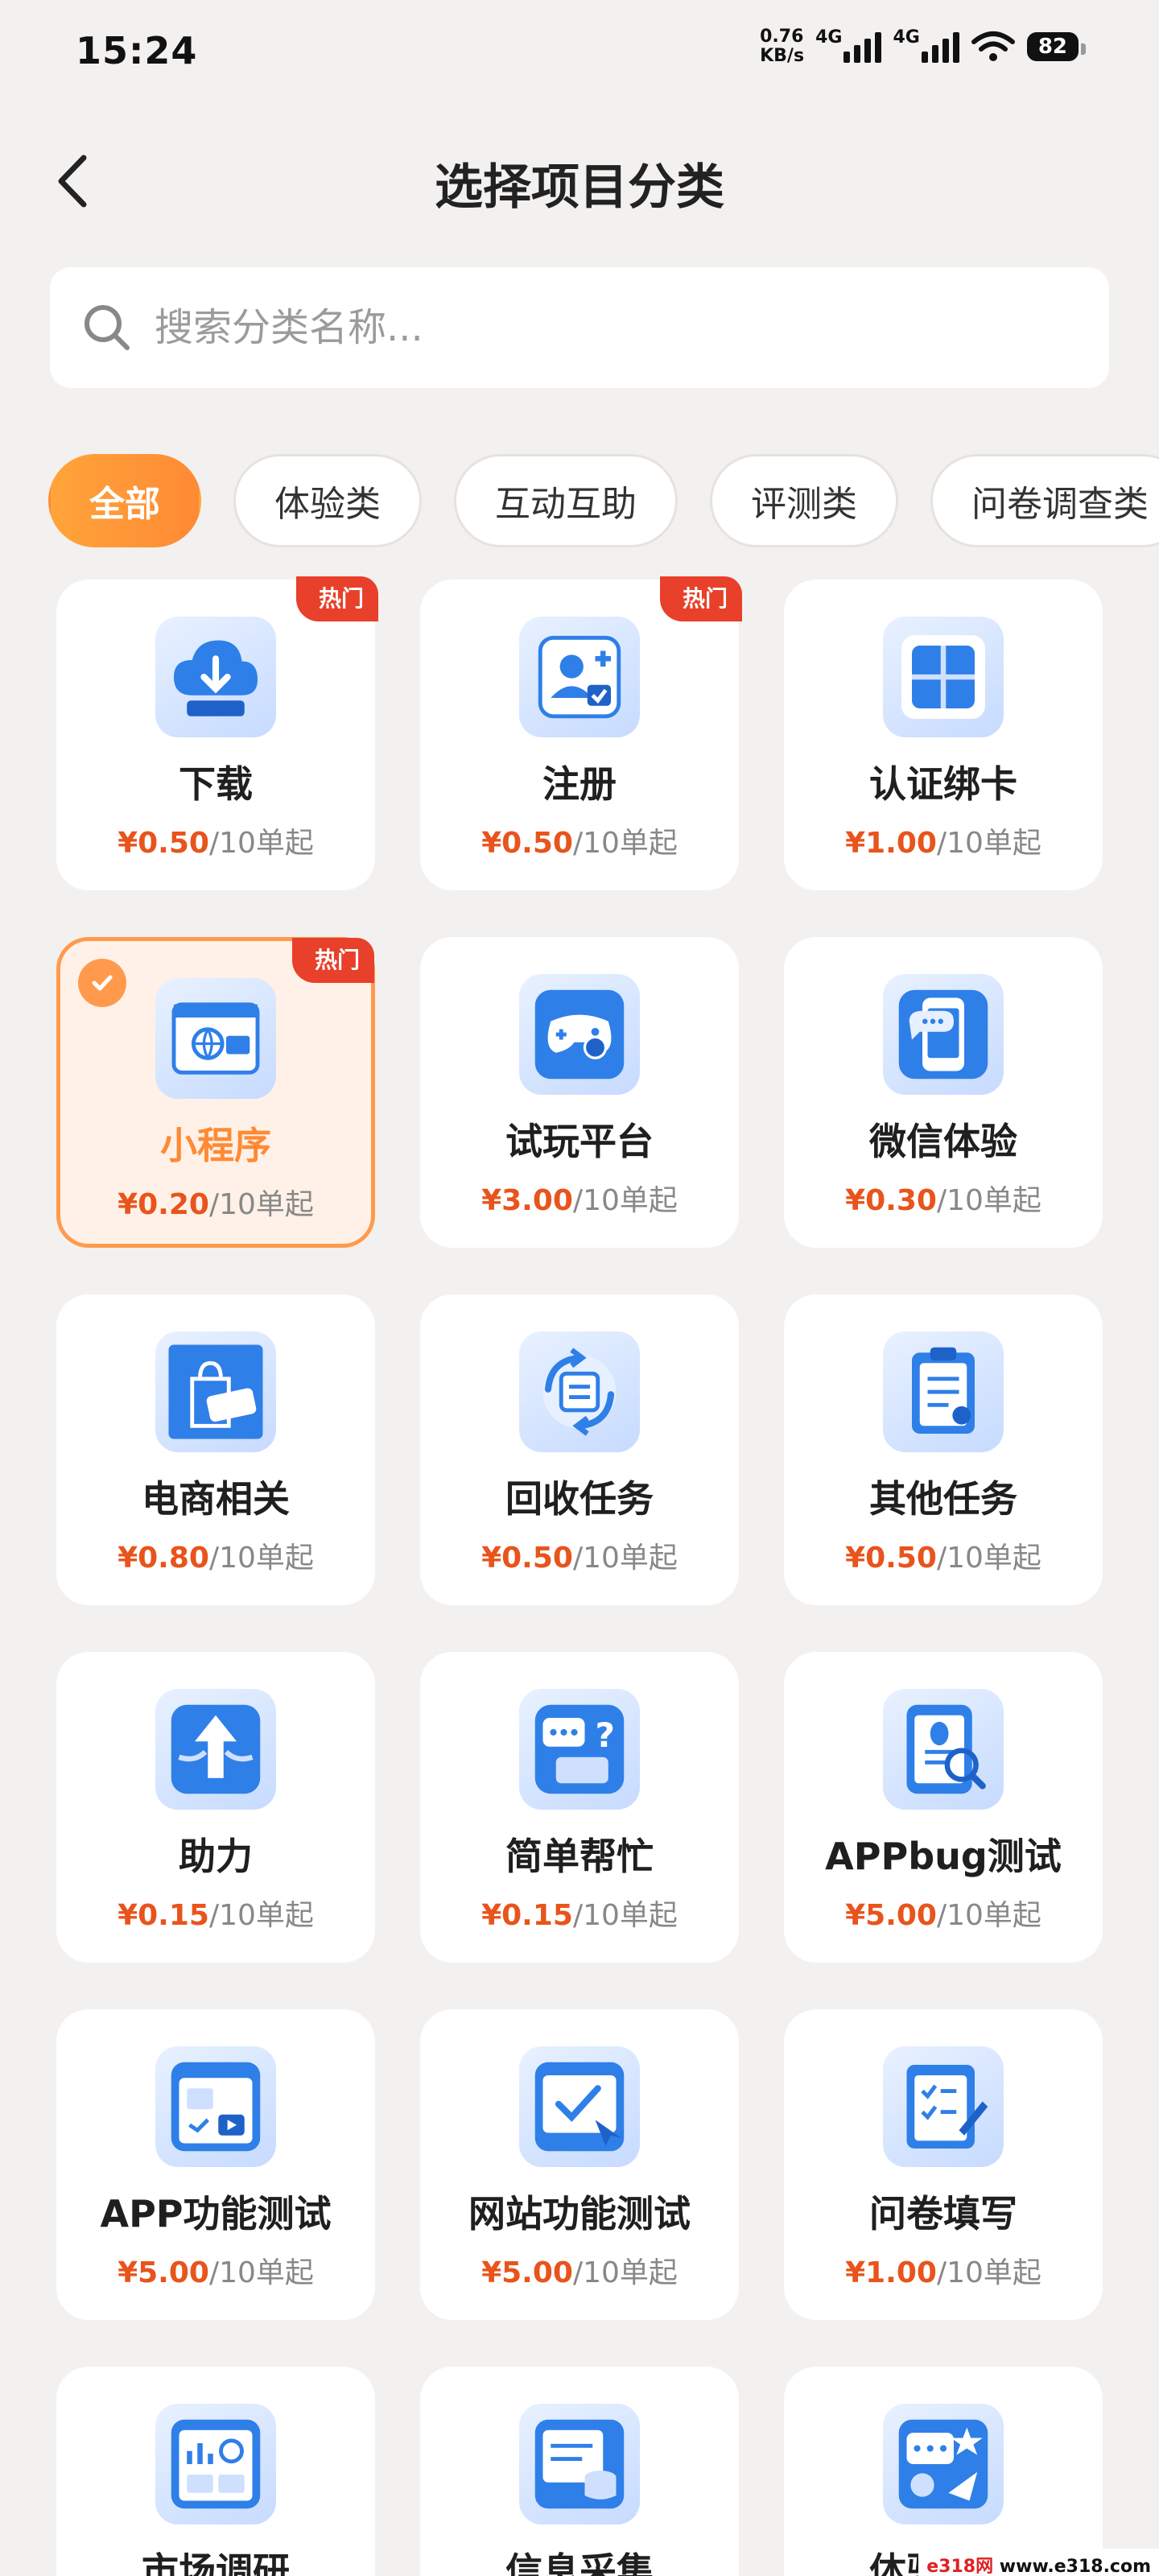 This screenshot has height=2576, width=1159. I want to click on website-test-icon, so click(579, 2106).